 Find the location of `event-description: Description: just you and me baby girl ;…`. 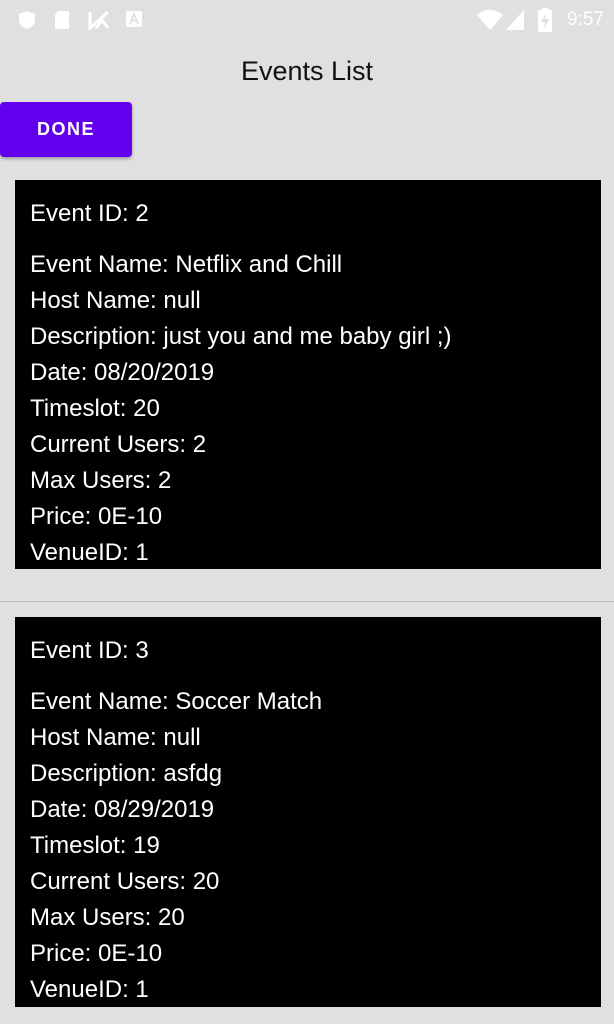

event-description: Description: just you and me baby girl ;… is located at coordinates (241, 336).